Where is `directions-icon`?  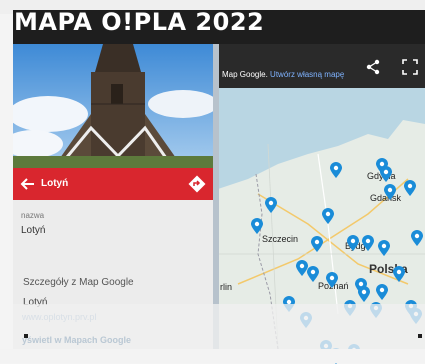
directions-icon is located at coordinates (197, 184).